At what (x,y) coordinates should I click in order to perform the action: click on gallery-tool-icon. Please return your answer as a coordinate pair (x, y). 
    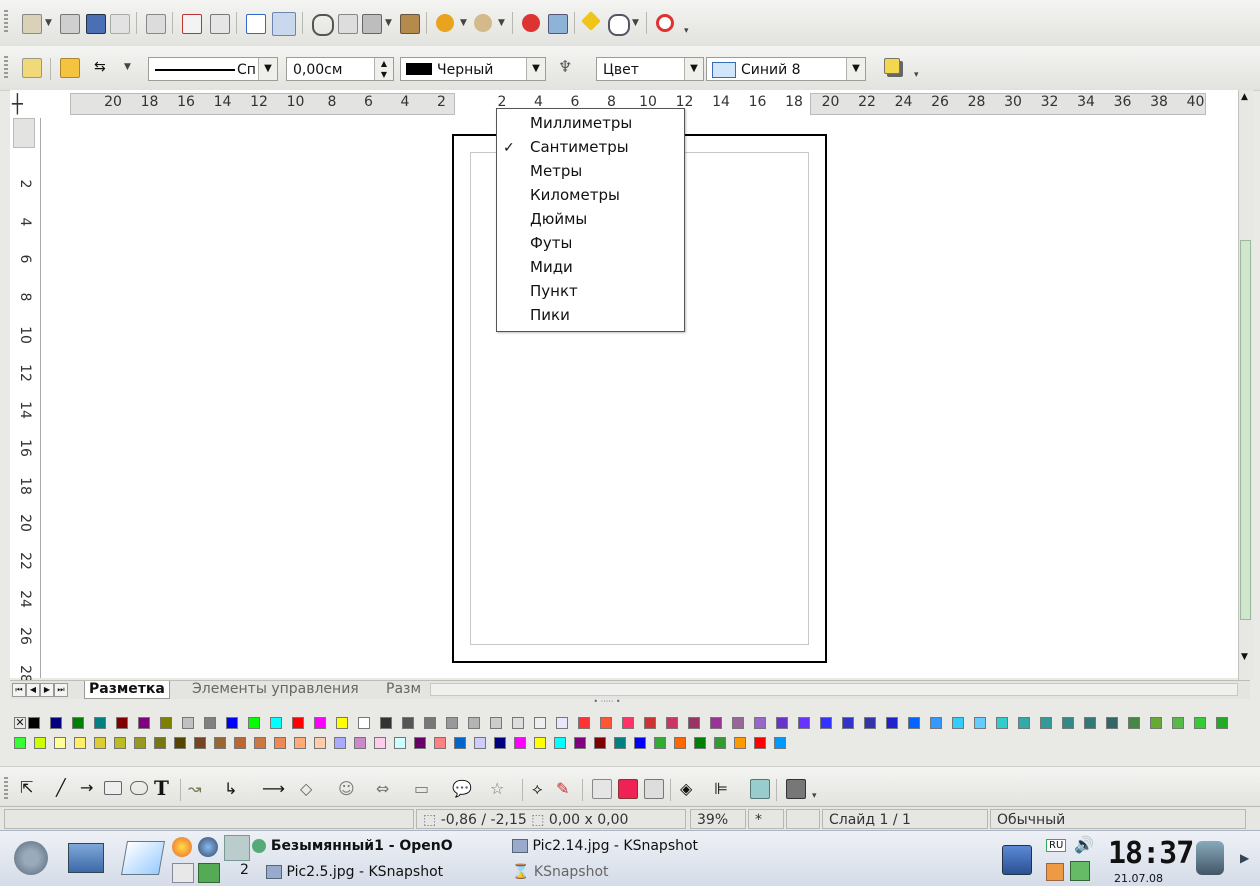
    Looking at the image, I should click on (654, 789).